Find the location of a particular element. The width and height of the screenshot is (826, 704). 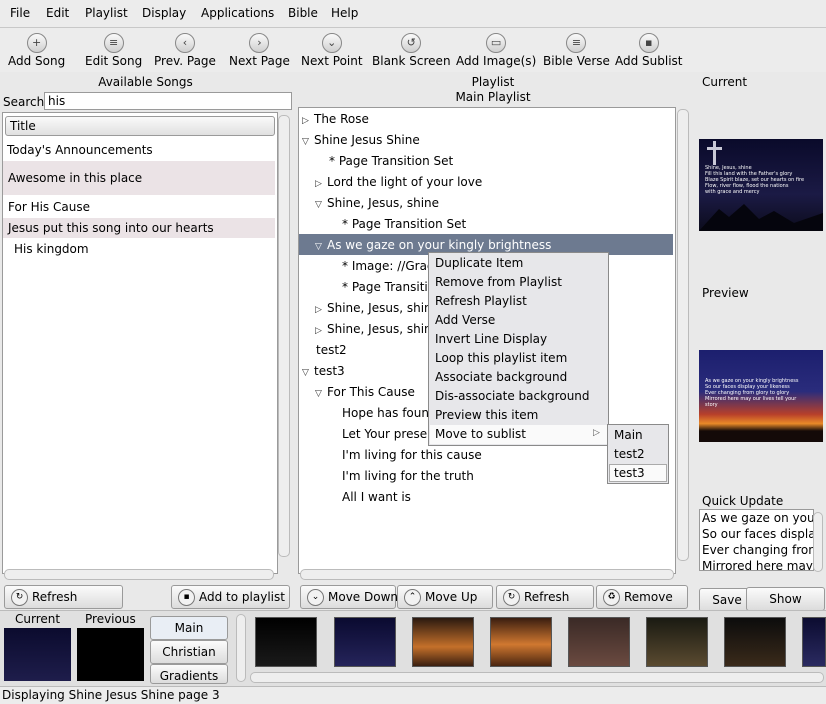

tree-item: test2 is located at coordinates (331, 350).